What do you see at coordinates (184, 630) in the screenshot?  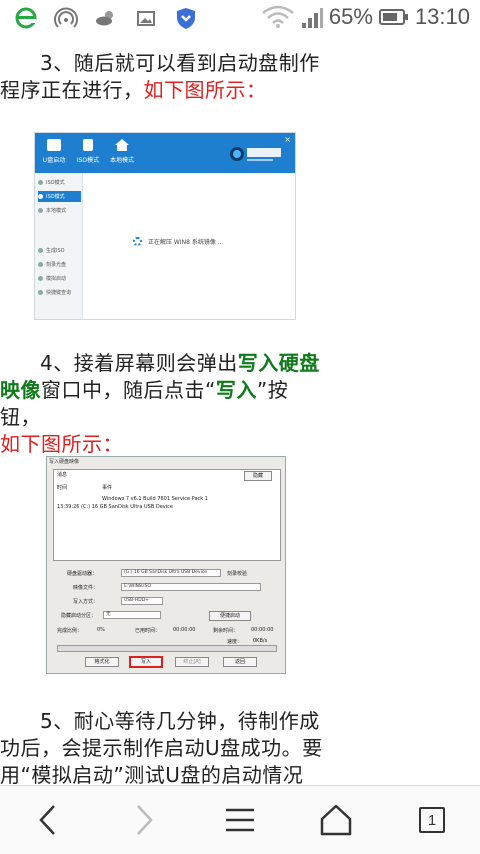 I see `elapsed-value: 00:00:00` at bounding box center [184, 630].